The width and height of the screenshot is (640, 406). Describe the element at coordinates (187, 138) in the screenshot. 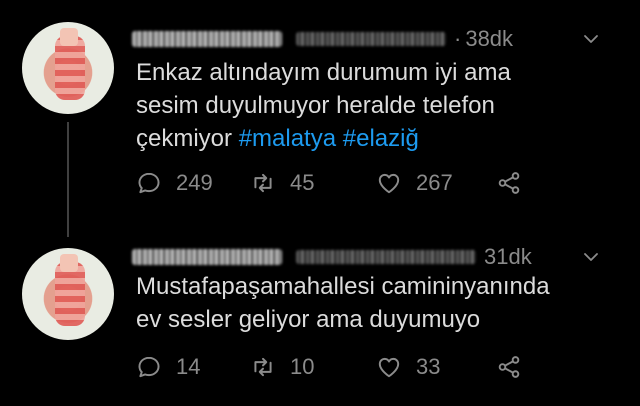

I see `tweet-text-fragment: çekmiyor` at that location.